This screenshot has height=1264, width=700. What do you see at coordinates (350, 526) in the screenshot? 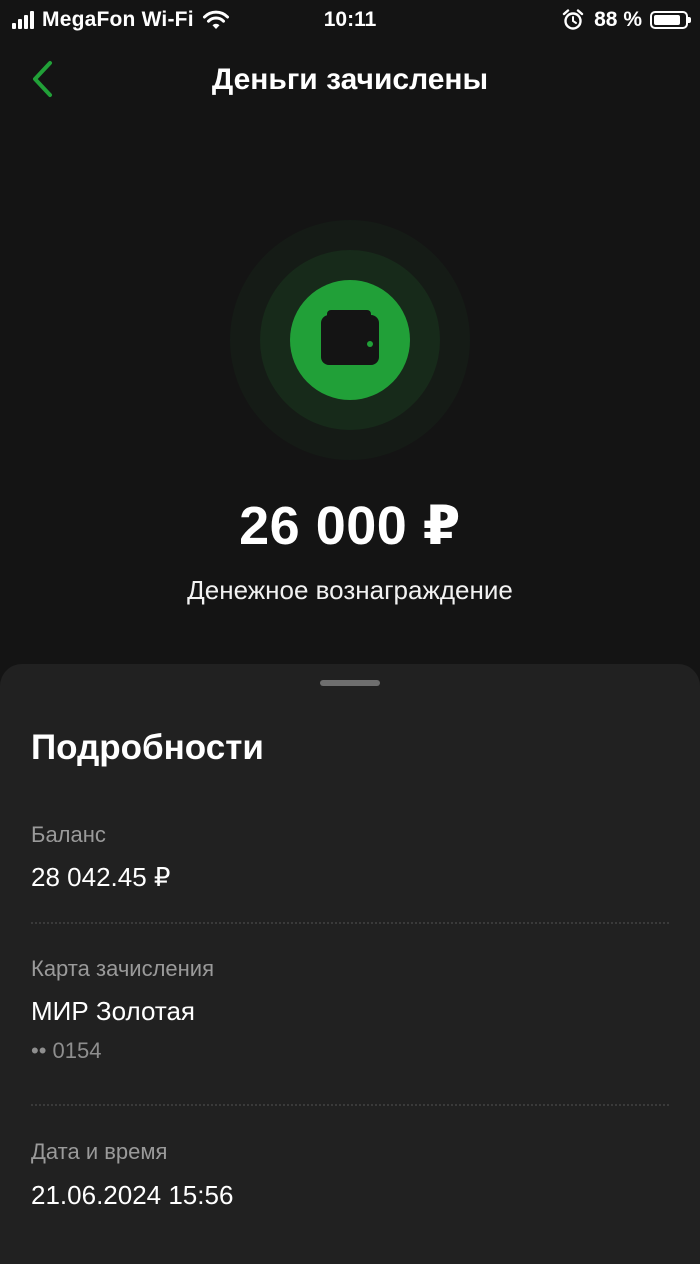
I see `credited-amount: 26 000 ₽` at bounding box center [350, 526].